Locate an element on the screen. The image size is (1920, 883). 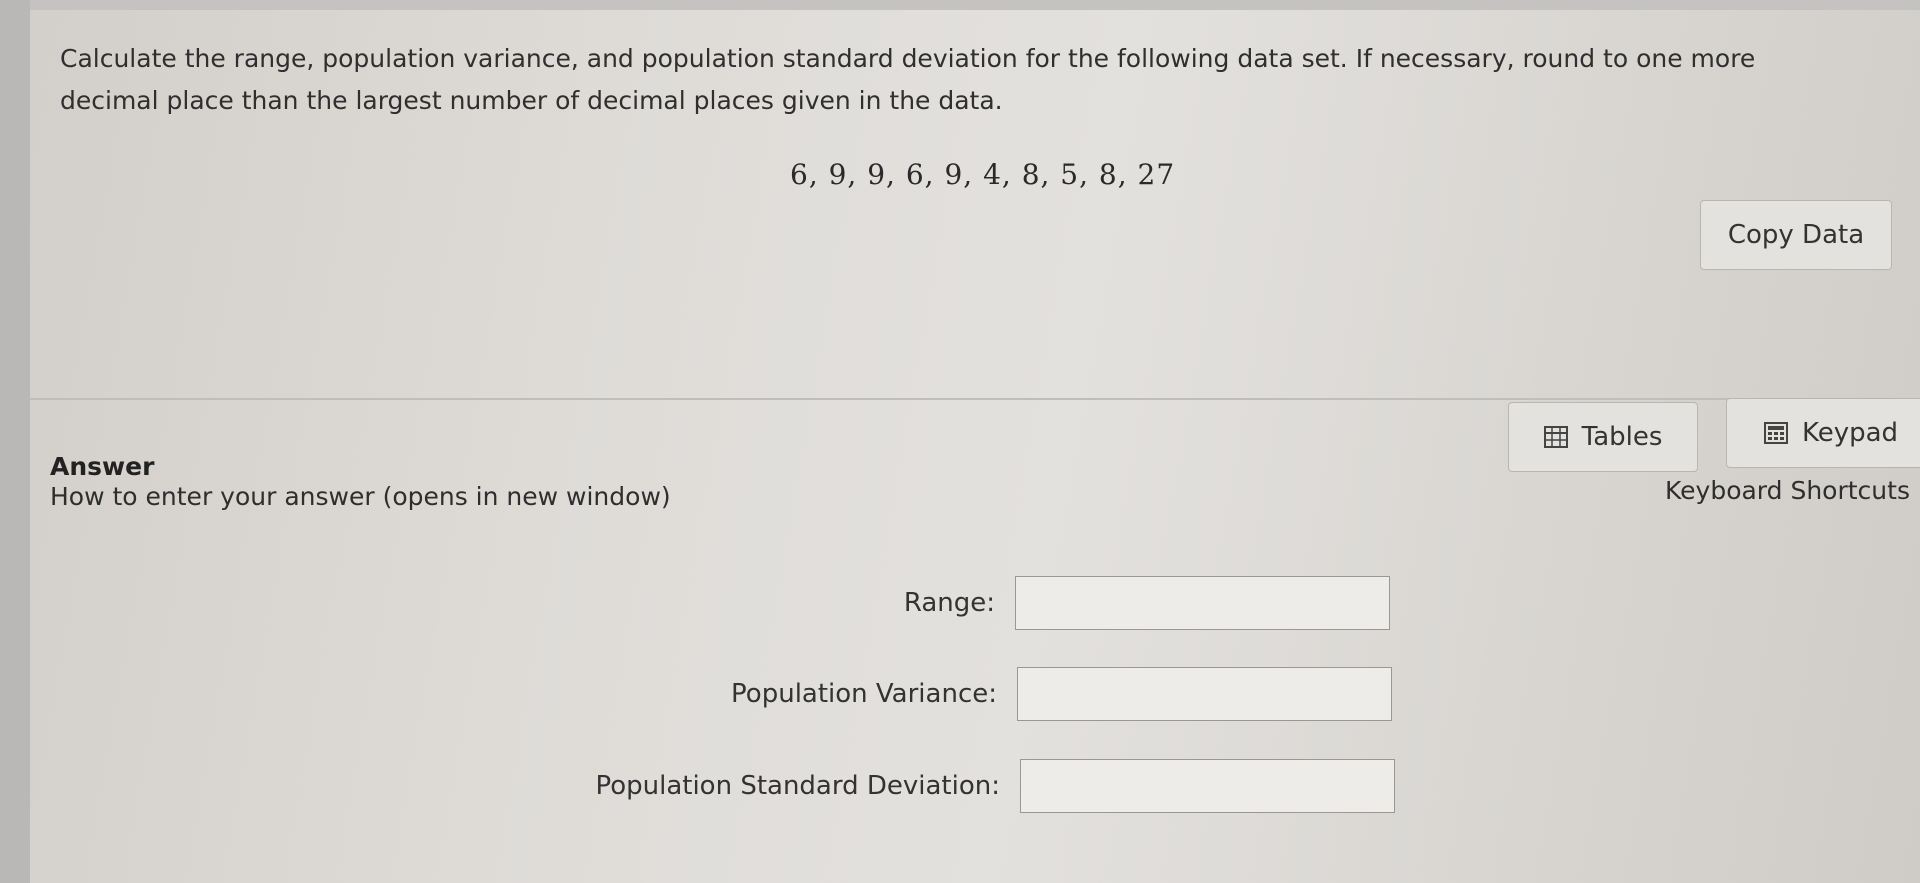
calculator-icon is located at coordinates (1775, 433).